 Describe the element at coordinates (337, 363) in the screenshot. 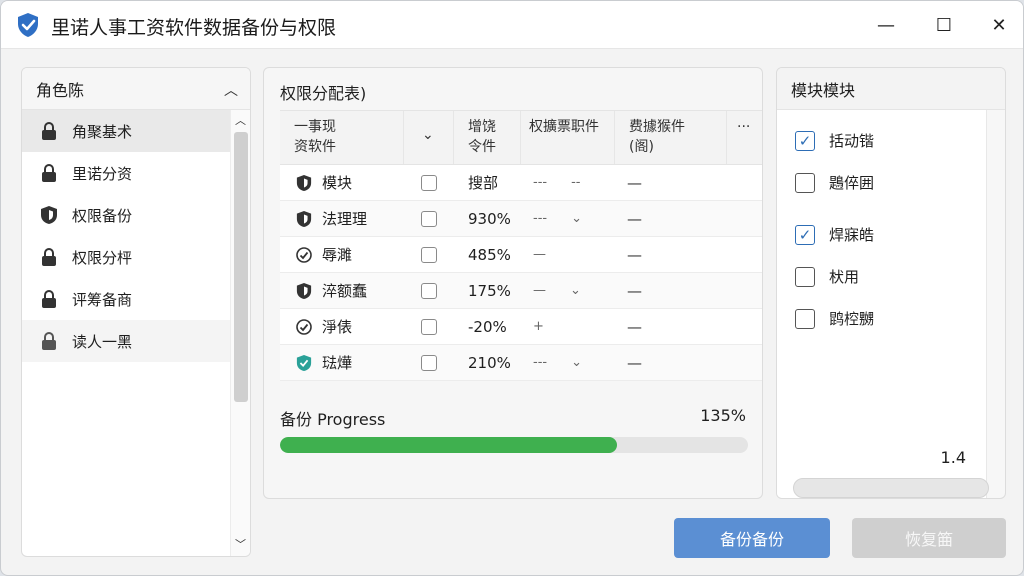

I see `row-name: 琺燁` at that location.